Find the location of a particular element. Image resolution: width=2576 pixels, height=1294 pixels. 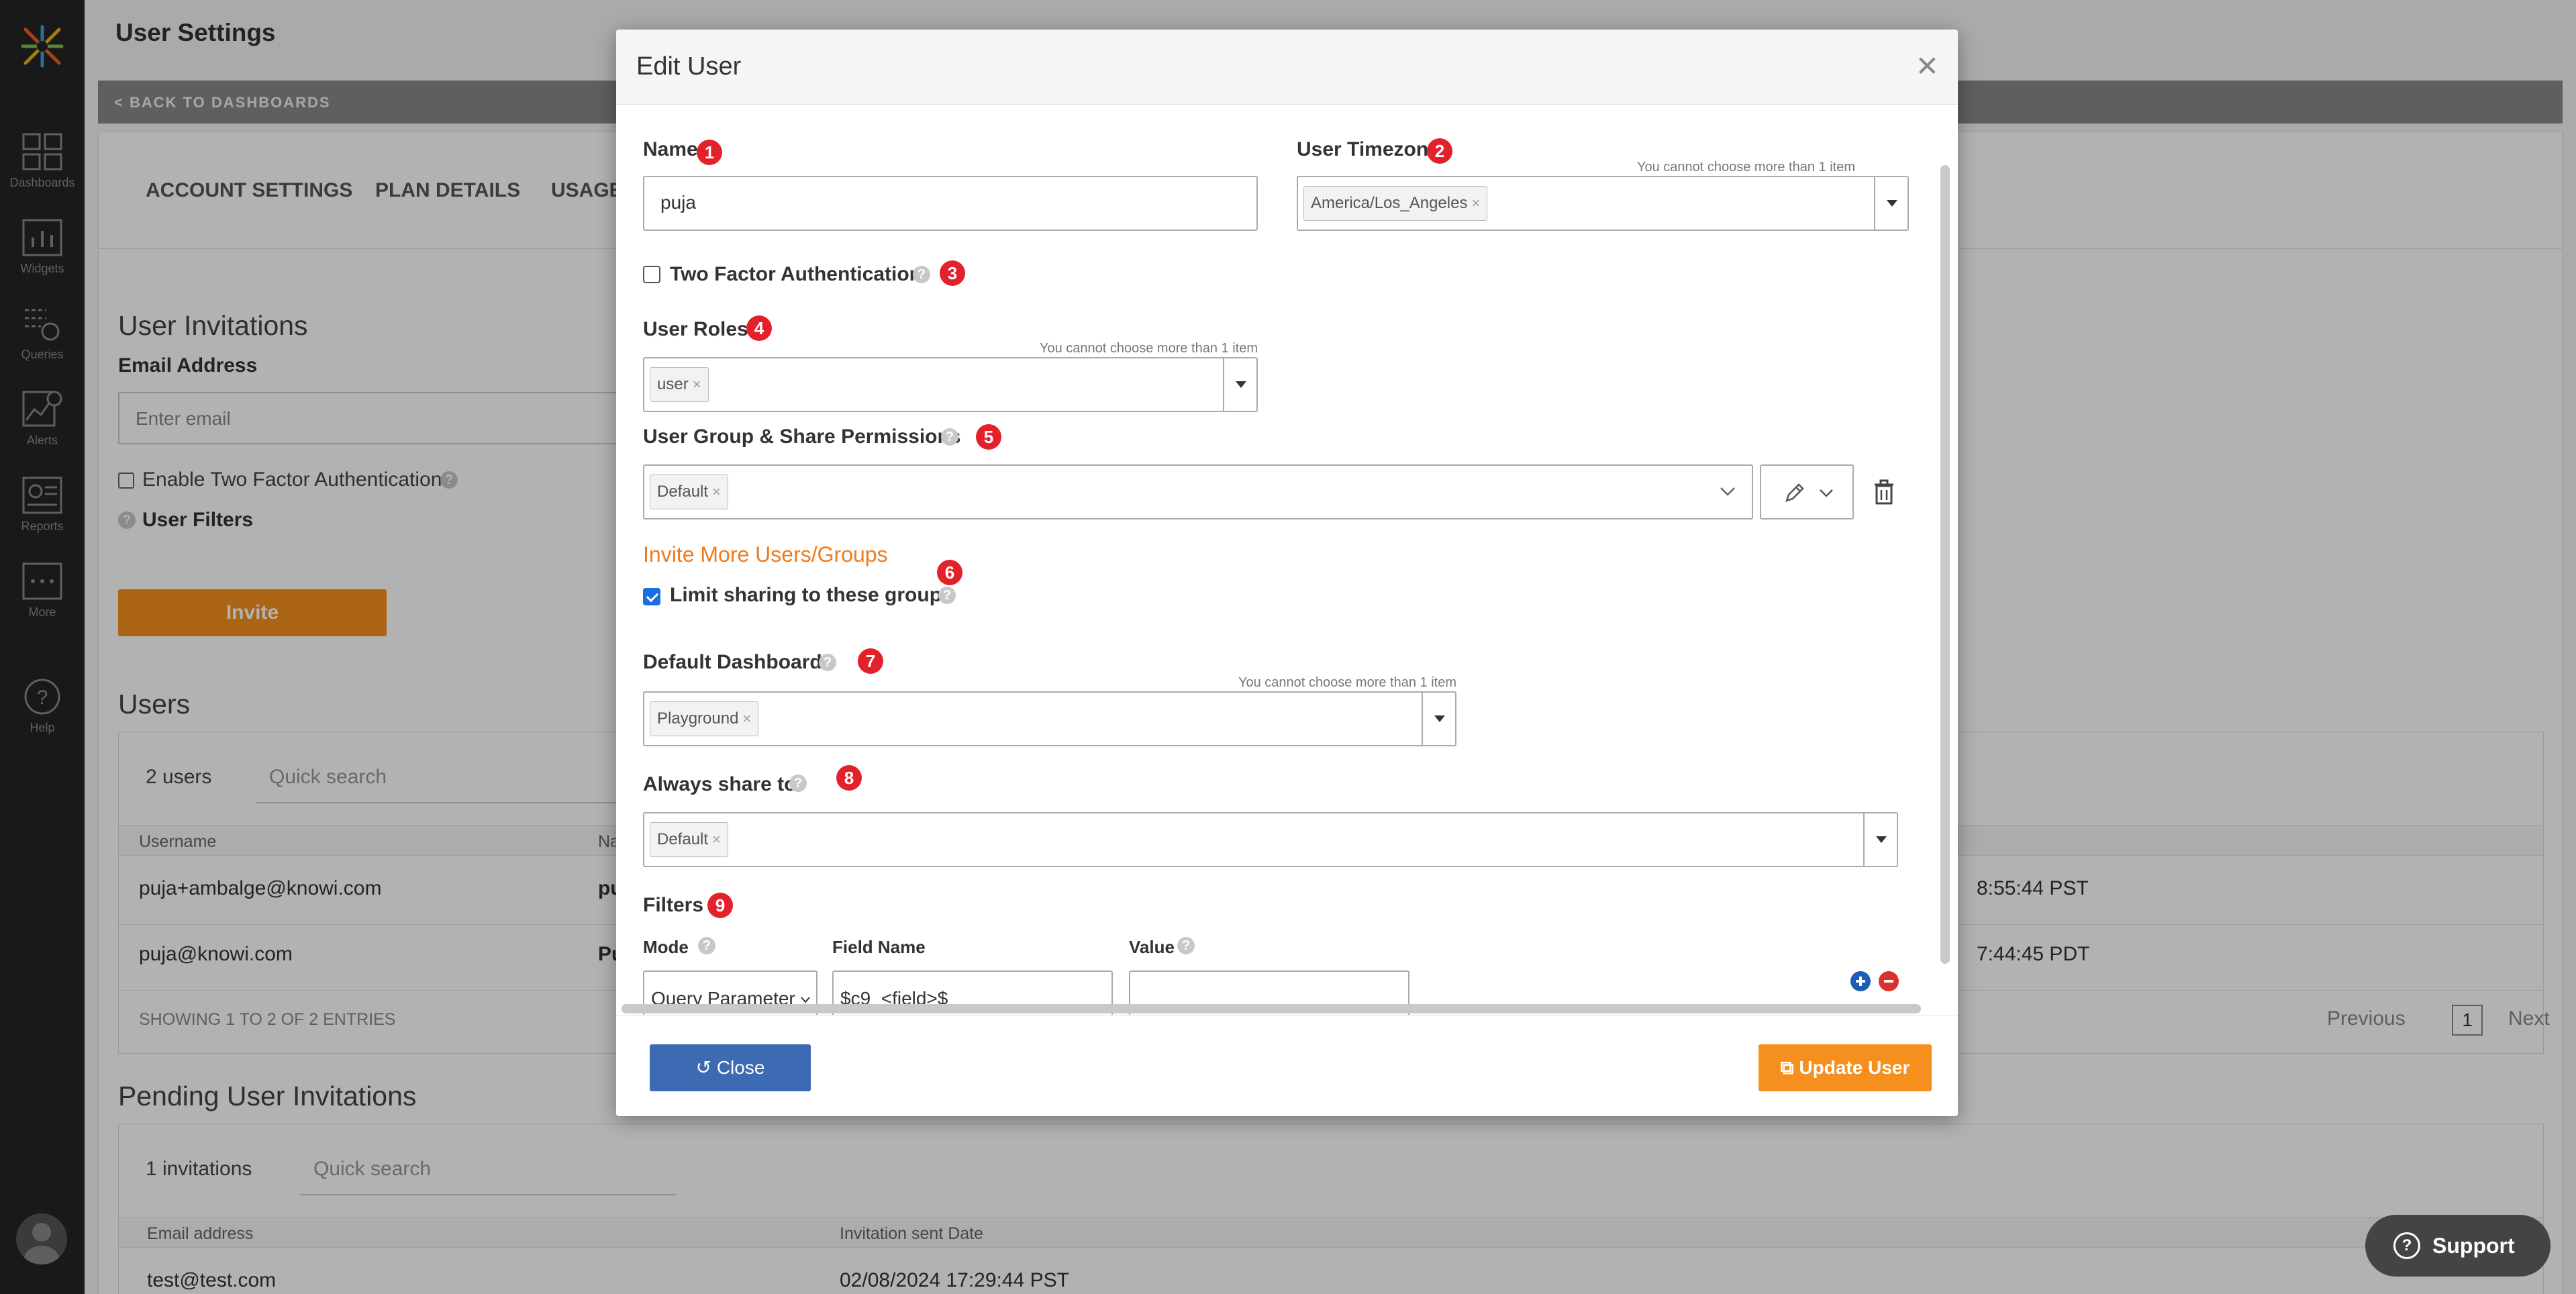

modal-close-icon: ✕ is located at coordinates (1927, 66).